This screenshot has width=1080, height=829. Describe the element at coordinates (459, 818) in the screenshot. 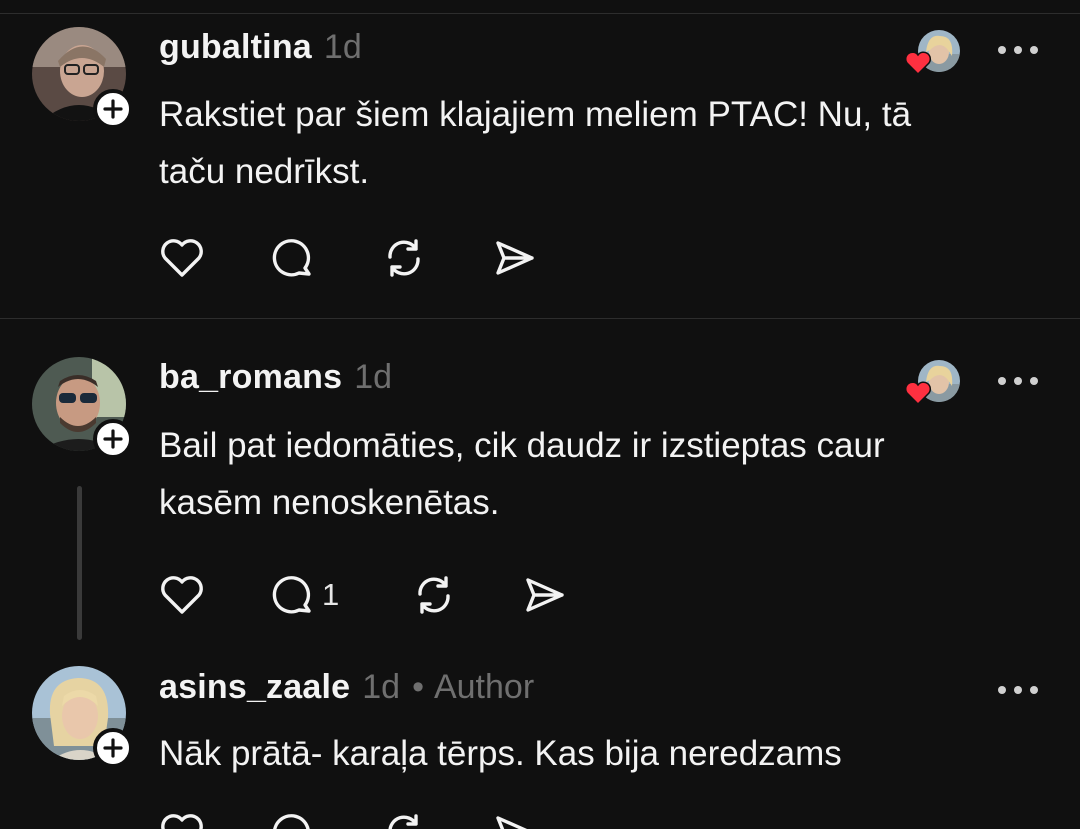

I see `post-actions-partial` at that location.